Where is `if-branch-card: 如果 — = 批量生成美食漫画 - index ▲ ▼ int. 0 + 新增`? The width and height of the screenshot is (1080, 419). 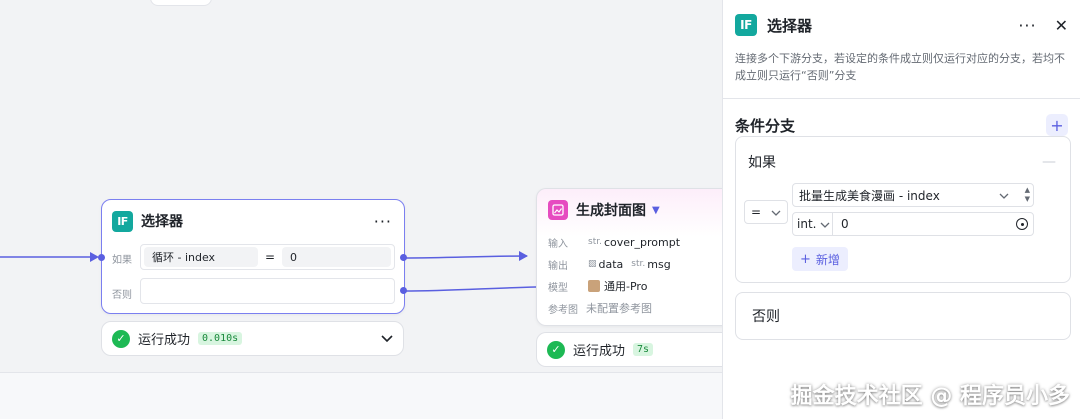 if-branch-card: 如果 — = 批量生成美食漫画 - index ▲ ▼ int. 0 + 新增 is located at coordinates (903, 209).